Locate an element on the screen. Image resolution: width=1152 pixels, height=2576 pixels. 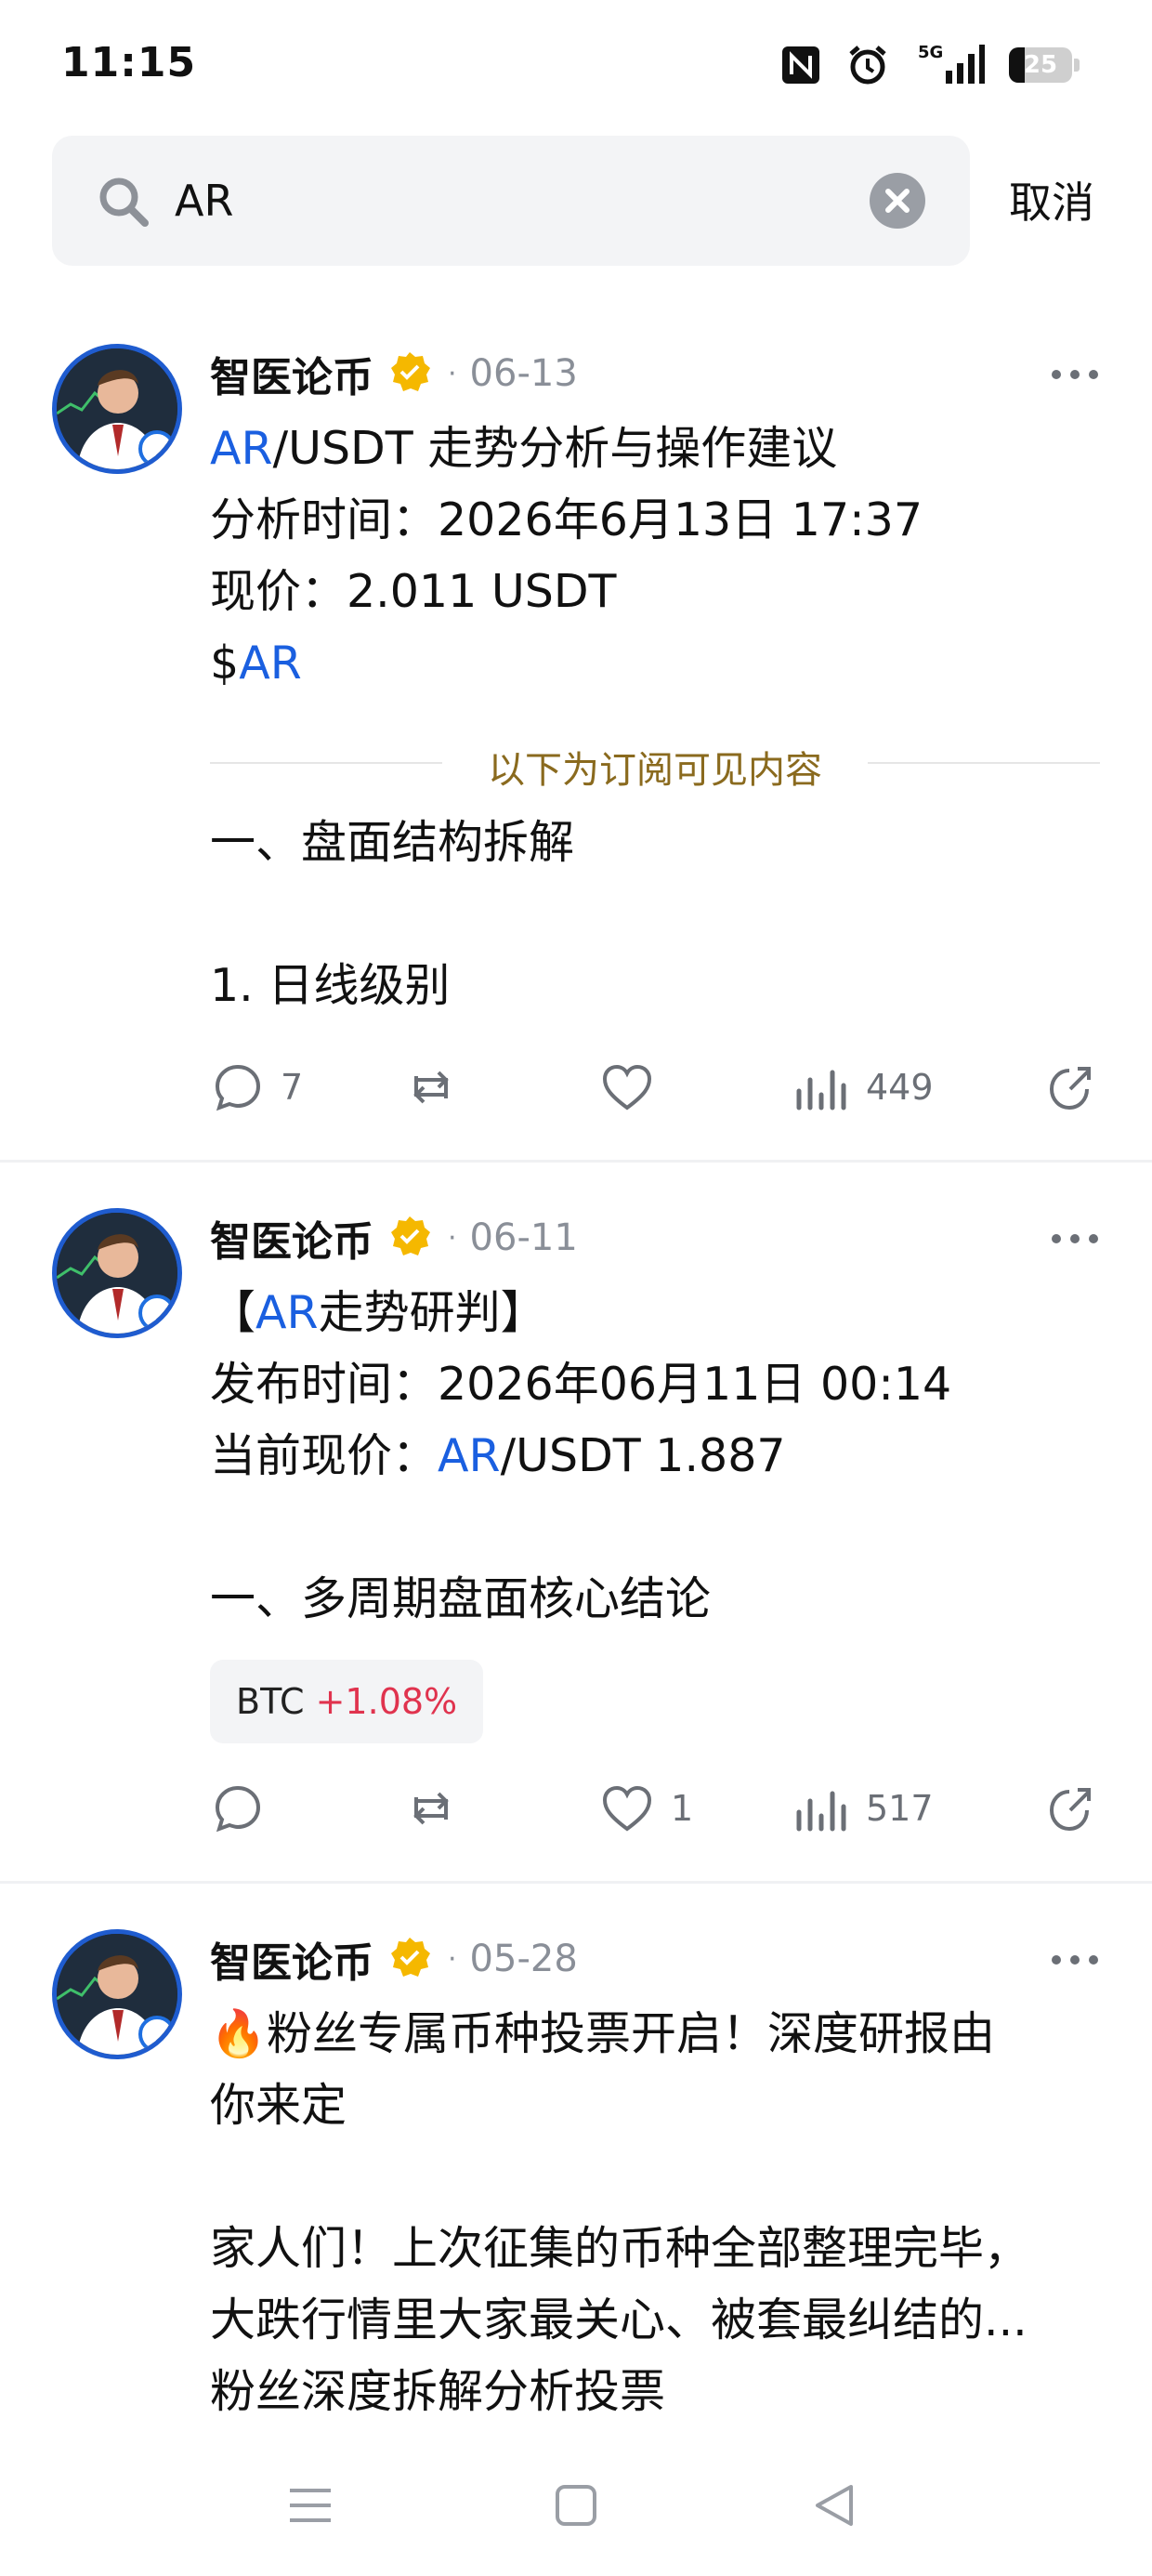
comment-count: 7 is located at coordinates (292, 1087).